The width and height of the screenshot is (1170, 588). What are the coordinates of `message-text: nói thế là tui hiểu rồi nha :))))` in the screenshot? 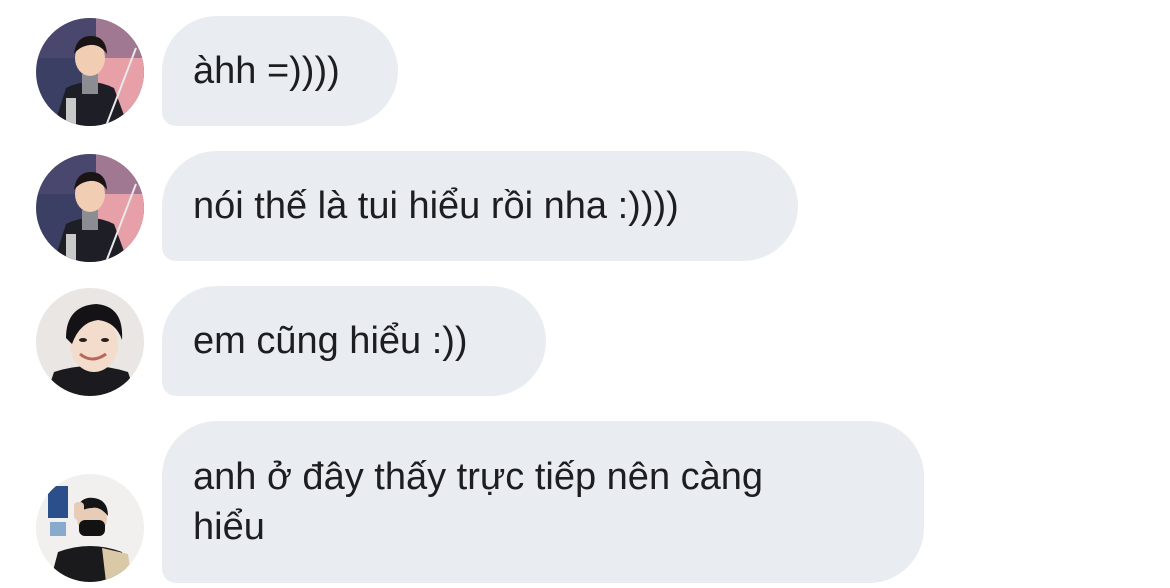 It's located at (436, 206).